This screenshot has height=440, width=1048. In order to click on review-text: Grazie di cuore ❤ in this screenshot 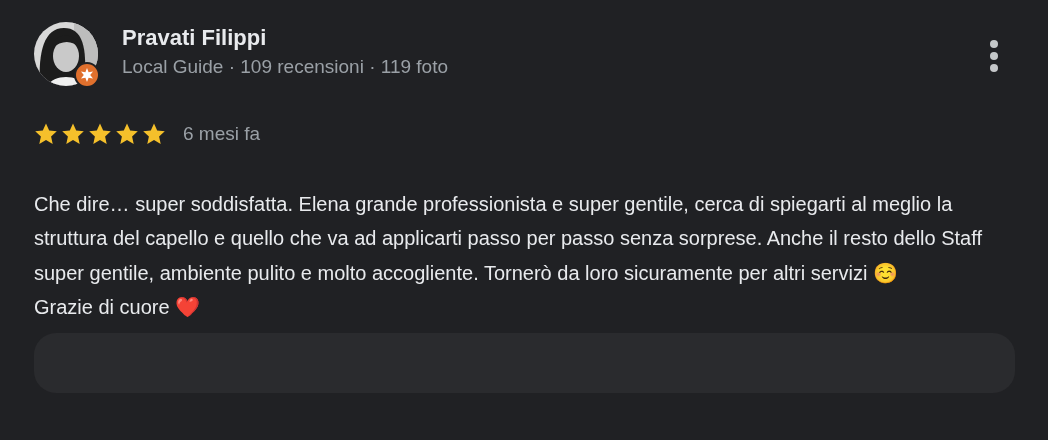, I will do `click(118, 307)`.